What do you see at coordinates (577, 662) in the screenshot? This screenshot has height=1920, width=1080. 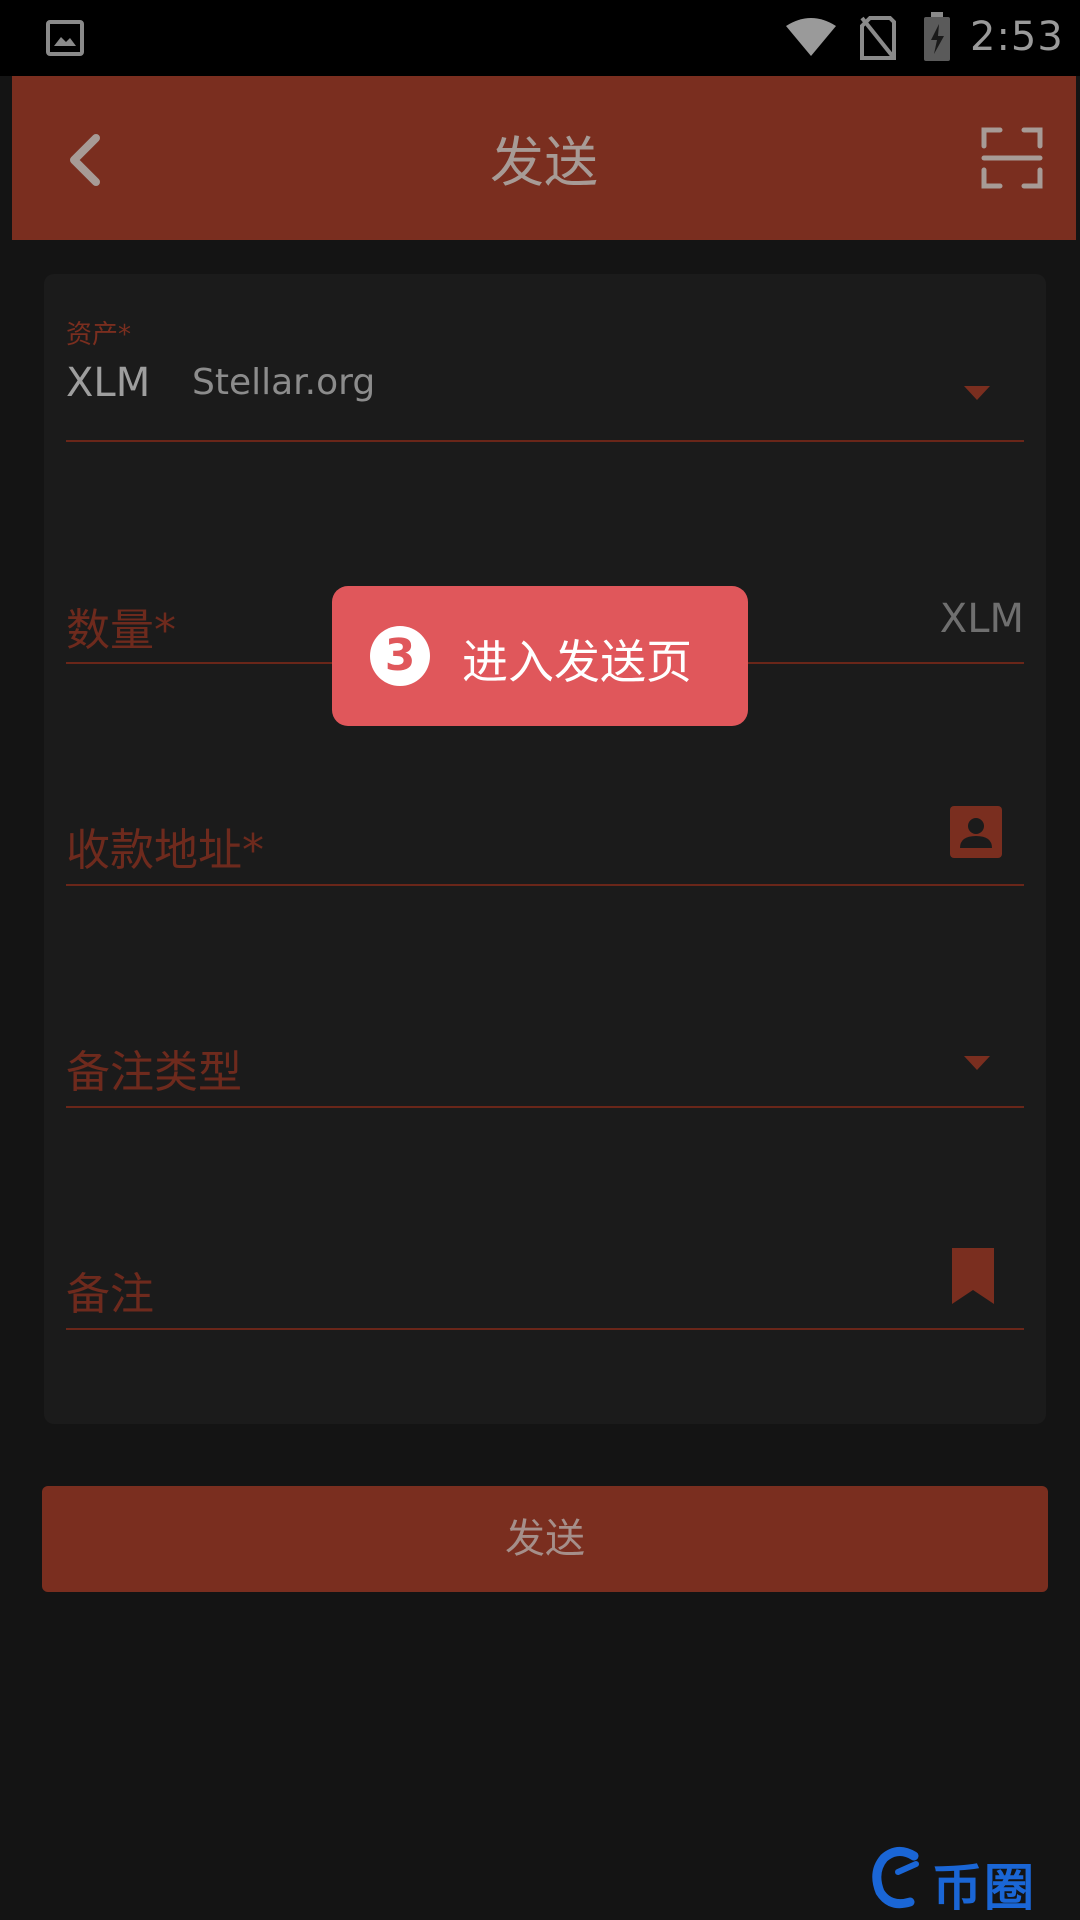 I see `step-text: 进入发送页` at bounding box center [577, 662].